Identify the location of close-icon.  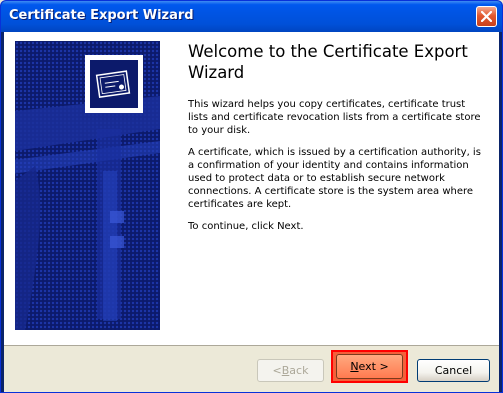
(486, 16).